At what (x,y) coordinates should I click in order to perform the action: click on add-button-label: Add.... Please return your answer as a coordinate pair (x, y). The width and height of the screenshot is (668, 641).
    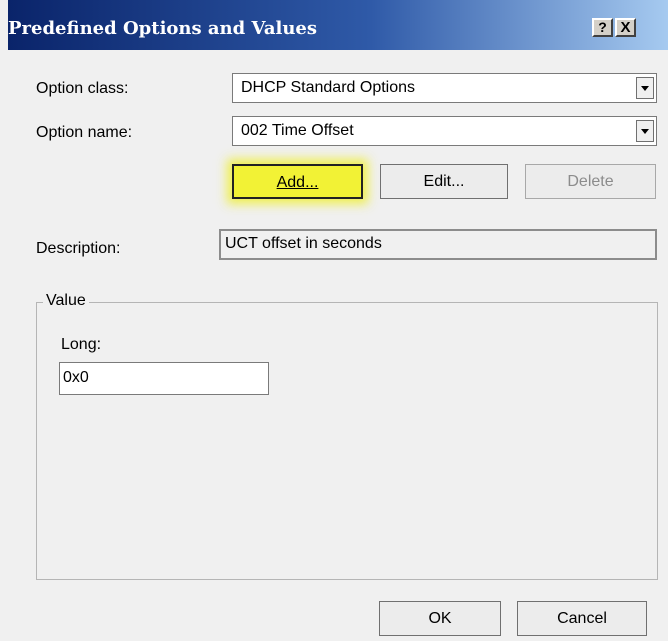
    Looking at the image, I should click on (297, 182).